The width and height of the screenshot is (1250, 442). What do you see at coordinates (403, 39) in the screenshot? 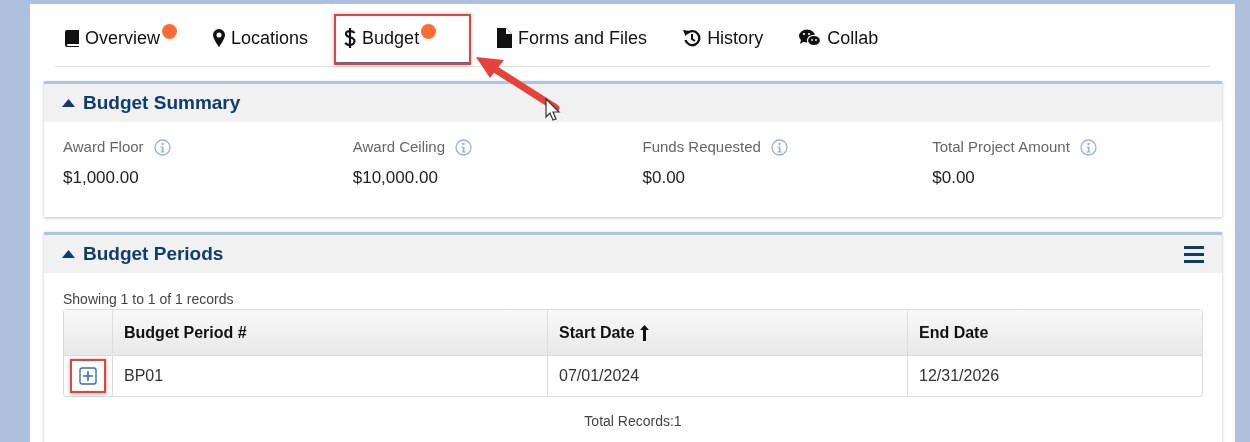
I see `tab: Budget` at bounding box center [403, 39].